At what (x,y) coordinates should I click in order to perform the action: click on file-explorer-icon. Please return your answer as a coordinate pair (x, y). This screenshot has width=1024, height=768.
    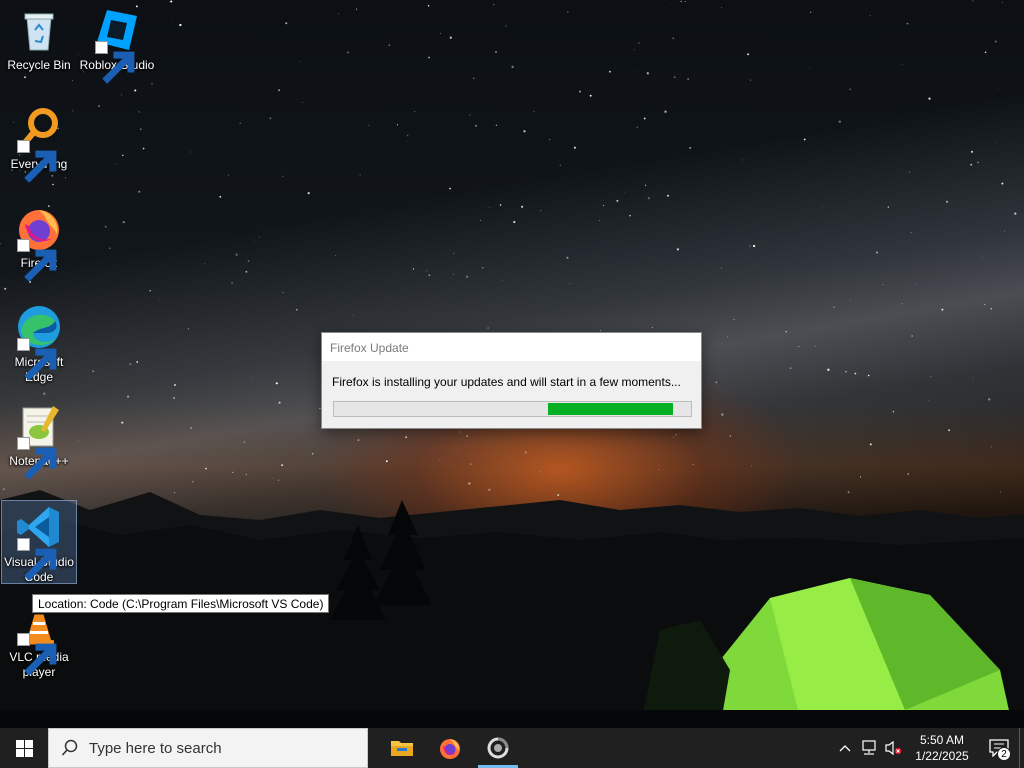
    Looking at the image, I should click on (402, 748).